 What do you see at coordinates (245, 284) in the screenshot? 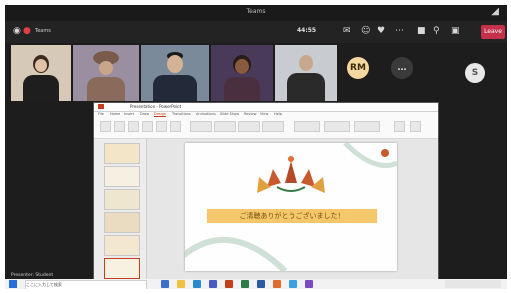
I see `excel-icon` at bounding box center [245, 284].